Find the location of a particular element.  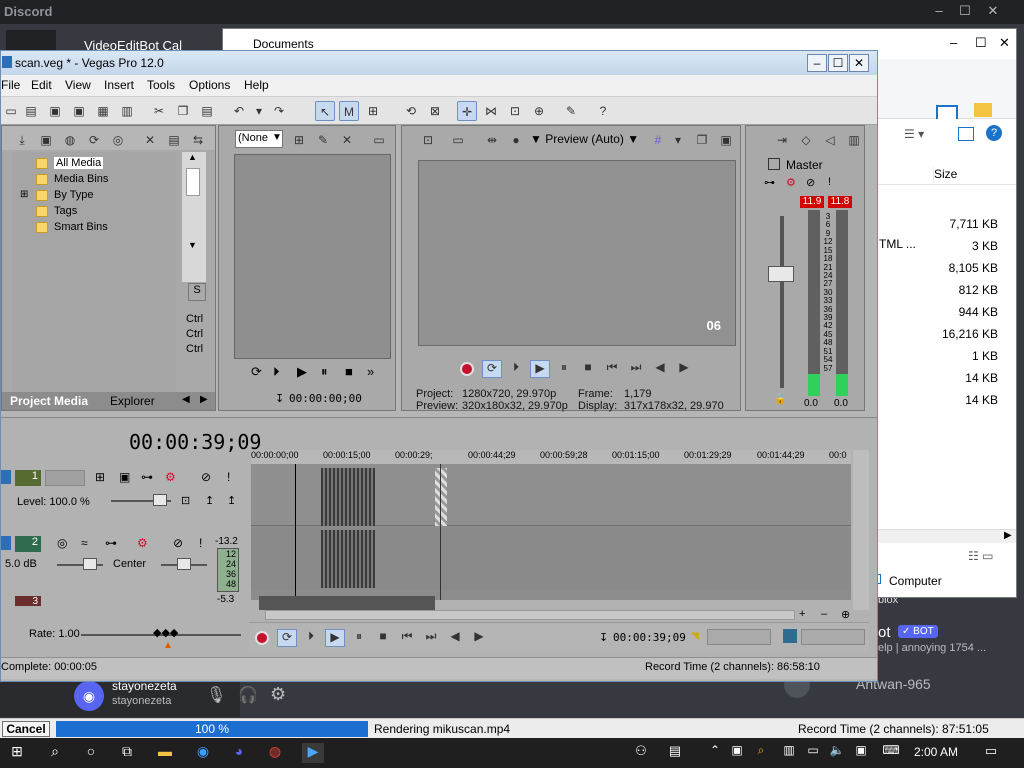

trimmer-fx-icon: ✎ is located at coordinates (323, 140).